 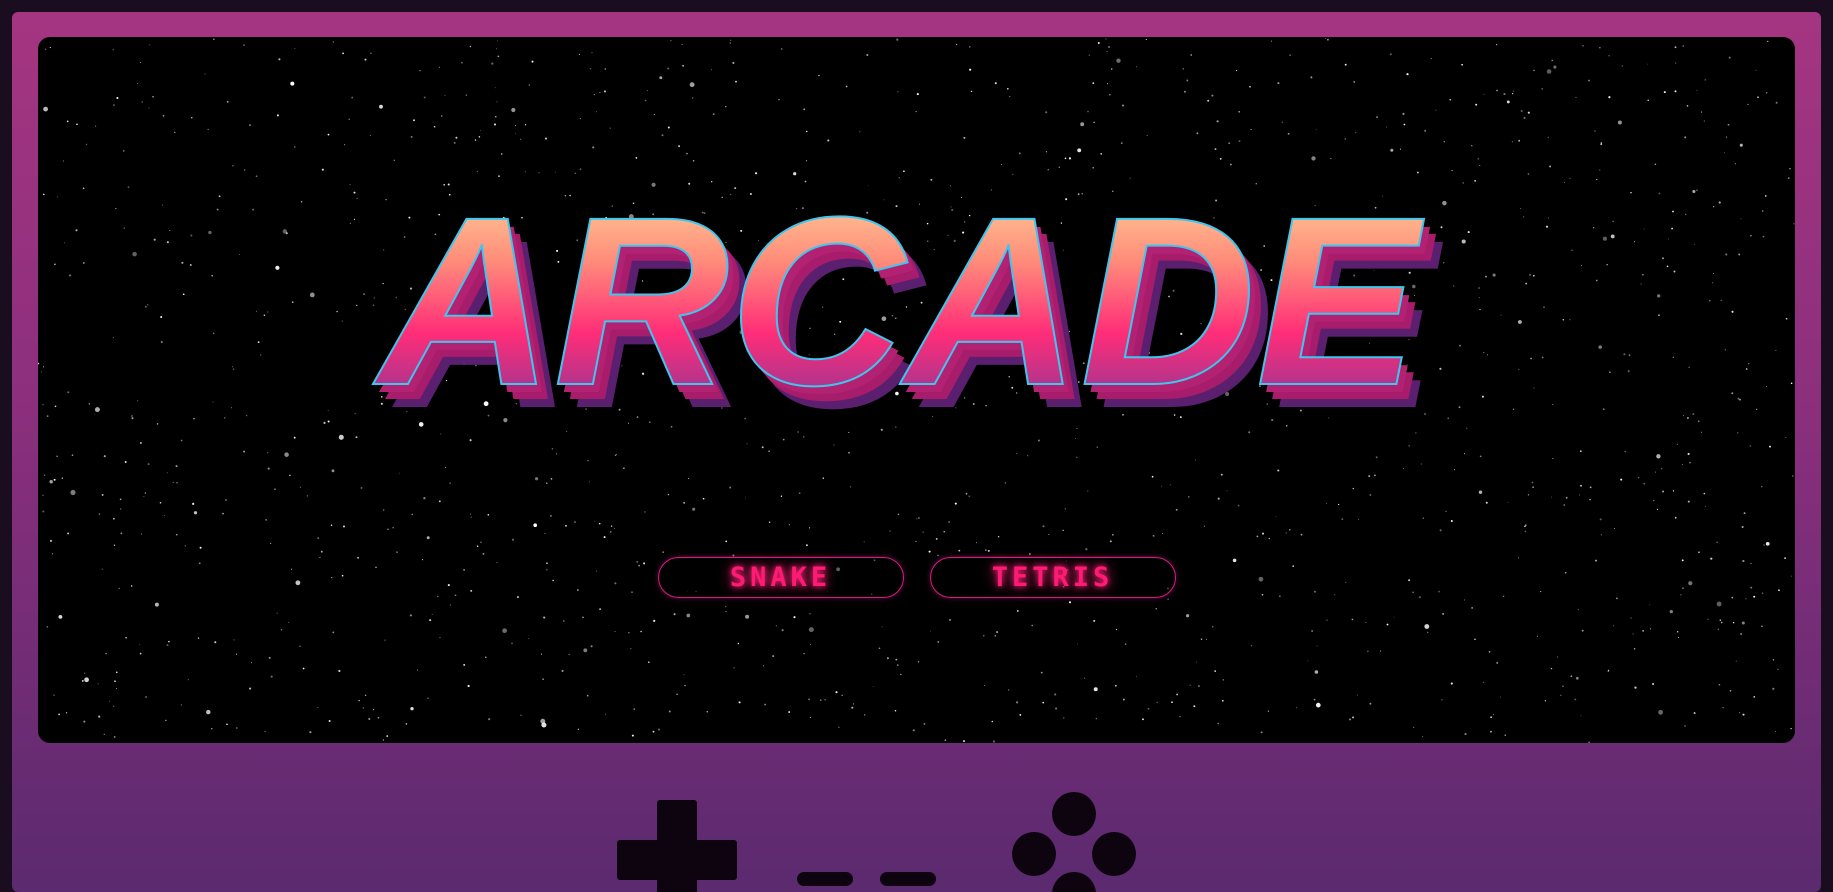 I want to click on controller-panel, so click(x=916, y=832).